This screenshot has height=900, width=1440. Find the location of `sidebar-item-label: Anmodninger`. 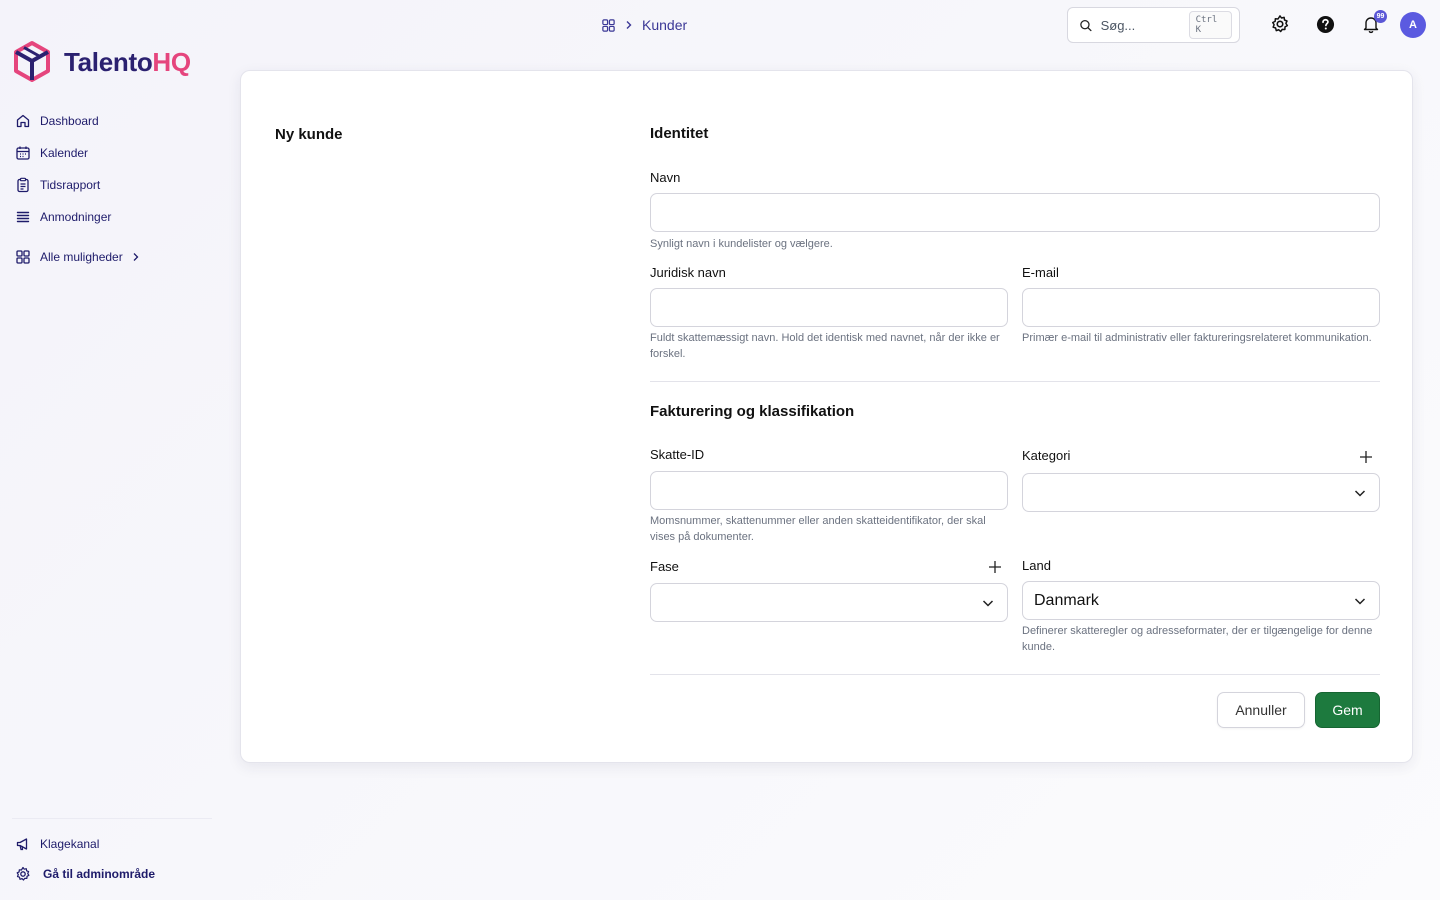

sidebar-item-label: Anmodninger is located at coordinates (76, 217).